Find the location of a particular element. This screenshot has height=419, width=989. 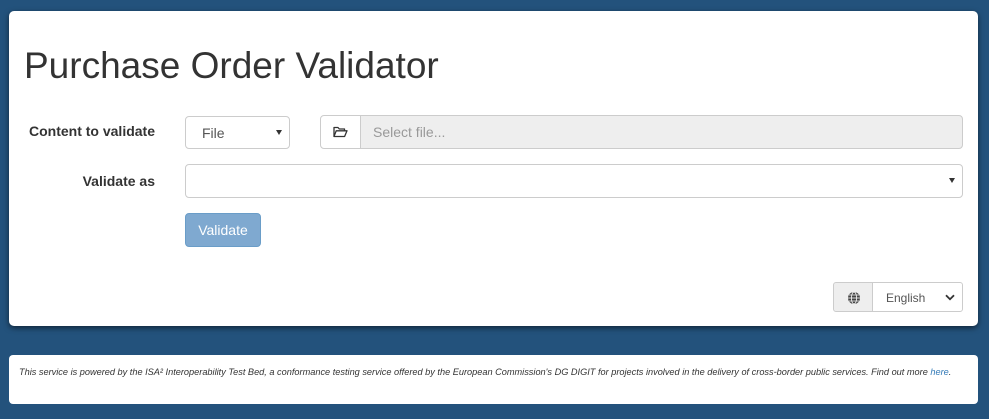

footer-suffix: . is located at coordinates (950, 372).